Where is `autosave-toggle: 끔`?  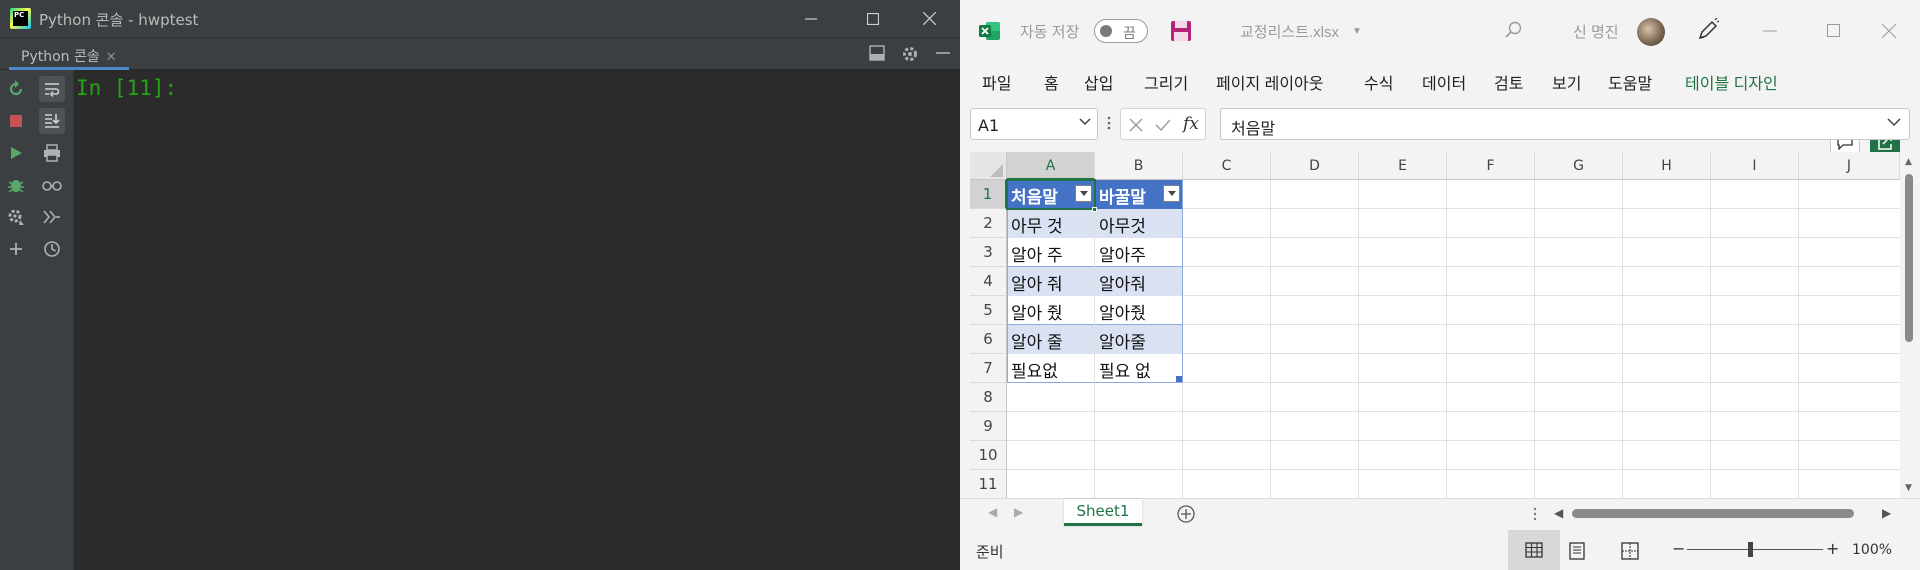 autosave-toggle: 끔 is located at coordinates (1121, 31).